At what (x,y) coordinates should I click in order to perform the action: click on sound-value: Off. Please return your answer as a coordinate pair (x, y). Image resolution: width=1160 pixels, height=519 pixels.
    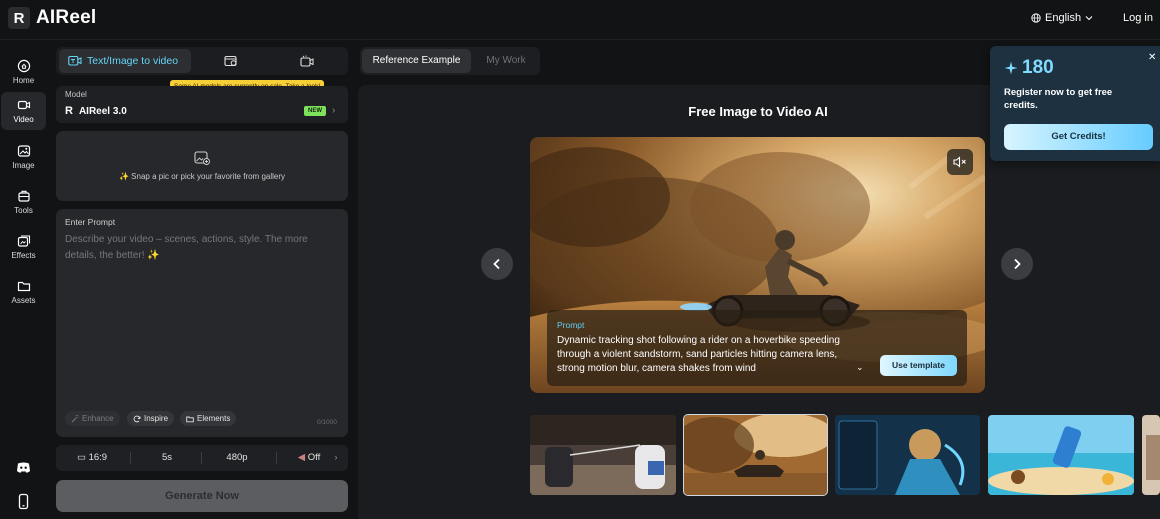
    Looking at the image, I should click on (314, 457).